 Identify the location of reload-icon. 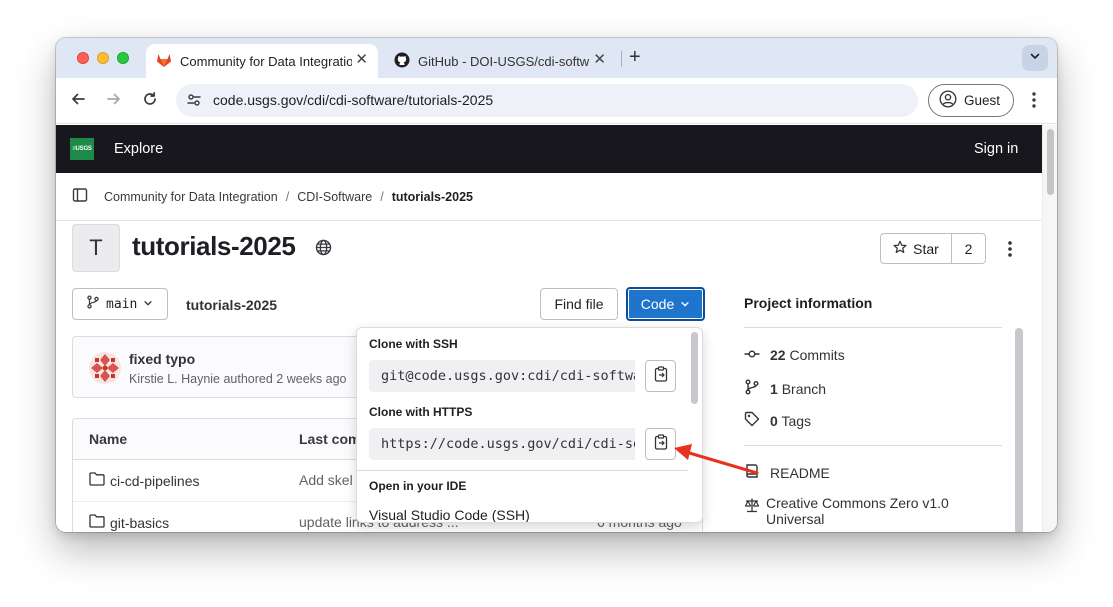
(150, 101).